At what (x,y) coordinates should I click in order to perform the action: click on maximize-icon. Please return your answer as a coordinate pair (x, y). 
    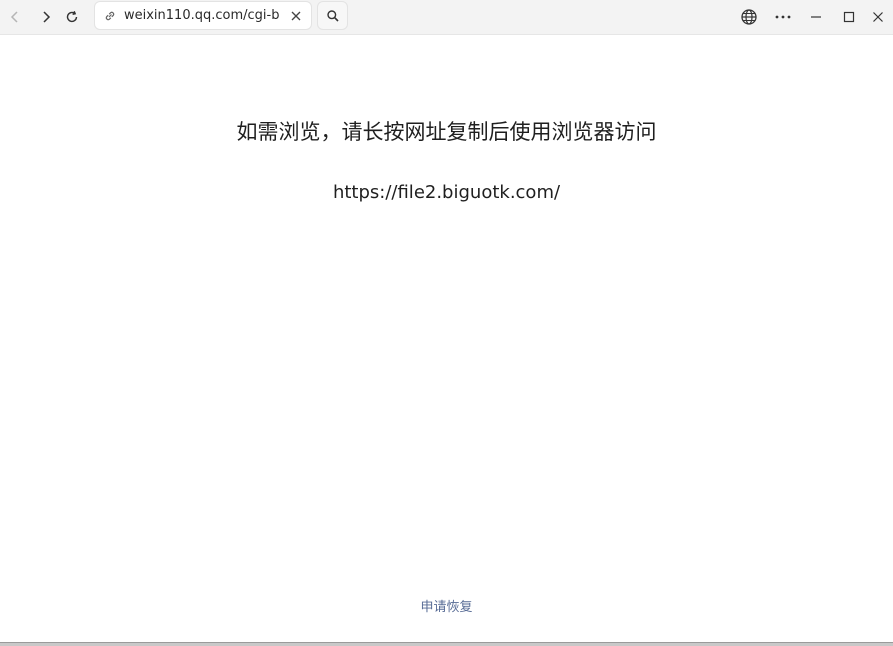
    Looking at the image, I should click on (849, 17).